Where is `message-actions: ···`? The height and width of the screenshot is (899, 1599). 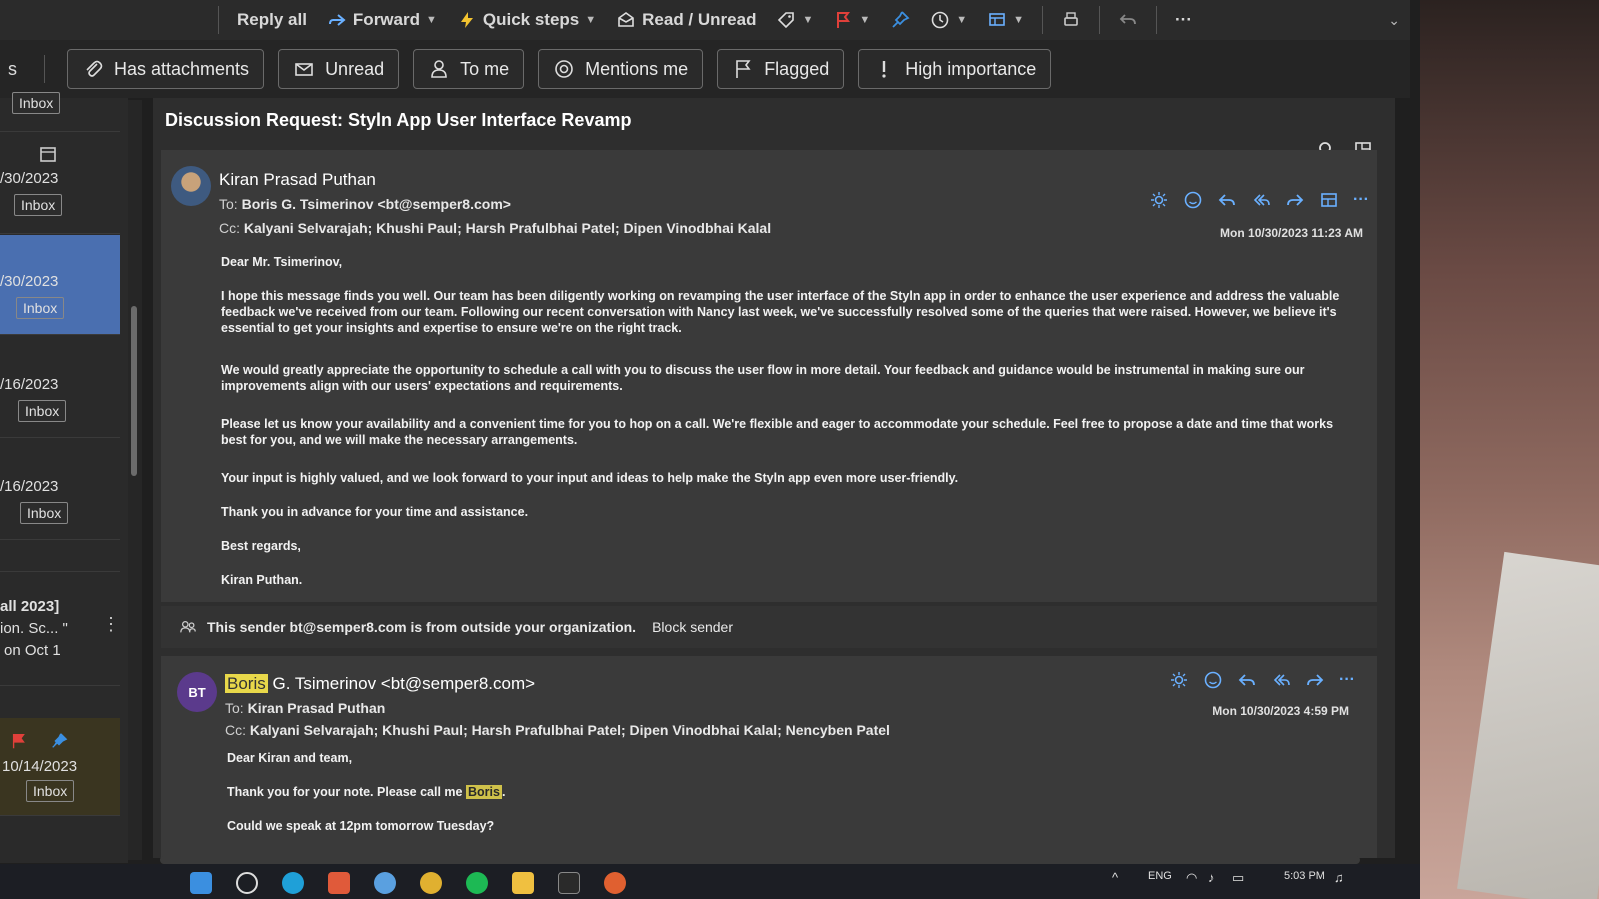
message-actions: ··· is located at coordinates (1262, 680).